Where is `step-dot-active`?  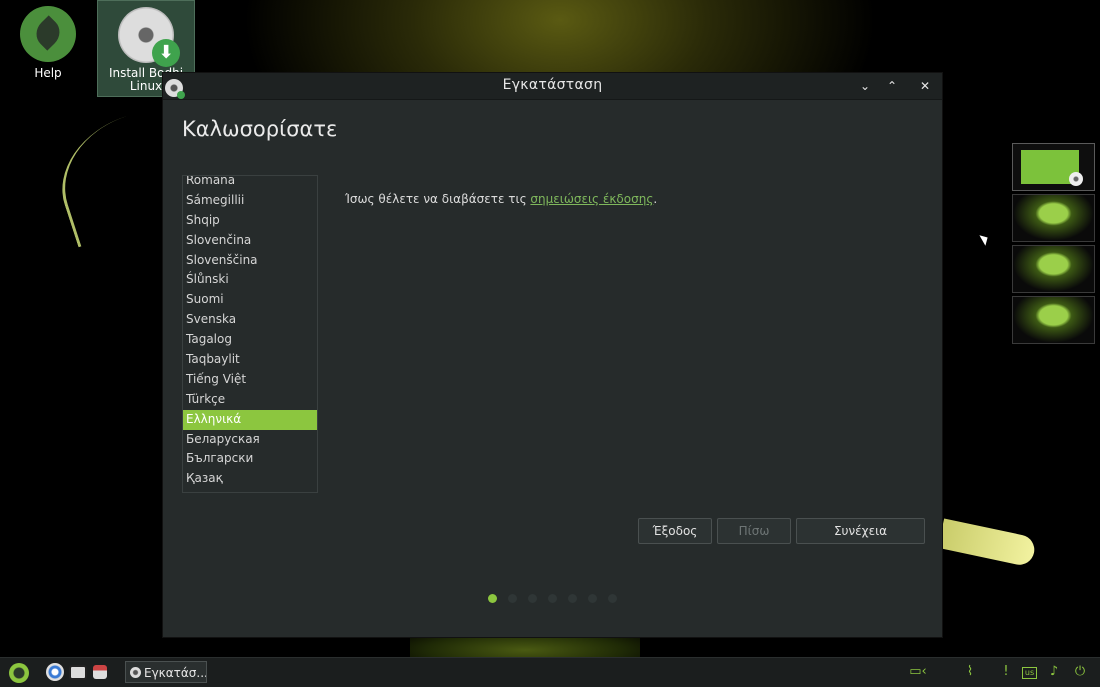
step-dot-active is located at coordinates (492, 598).